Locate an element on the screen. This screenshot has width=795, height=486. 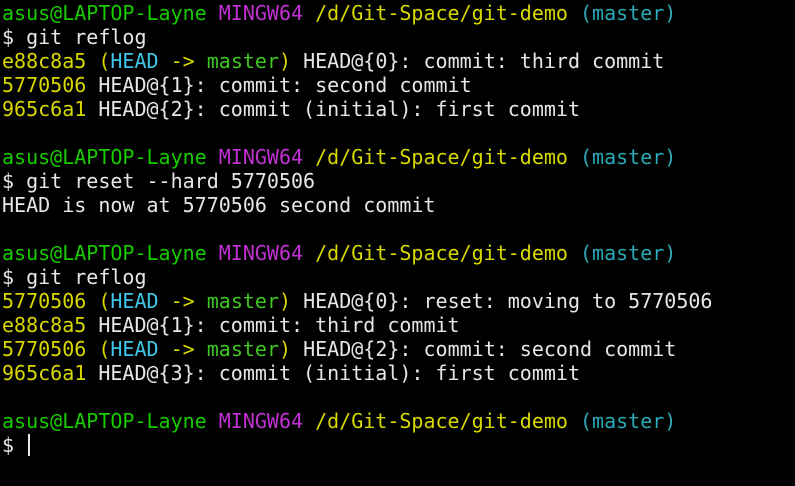
reflog-text: HEAD@{1}: commit: second commit is located at coordinates (279, 85).